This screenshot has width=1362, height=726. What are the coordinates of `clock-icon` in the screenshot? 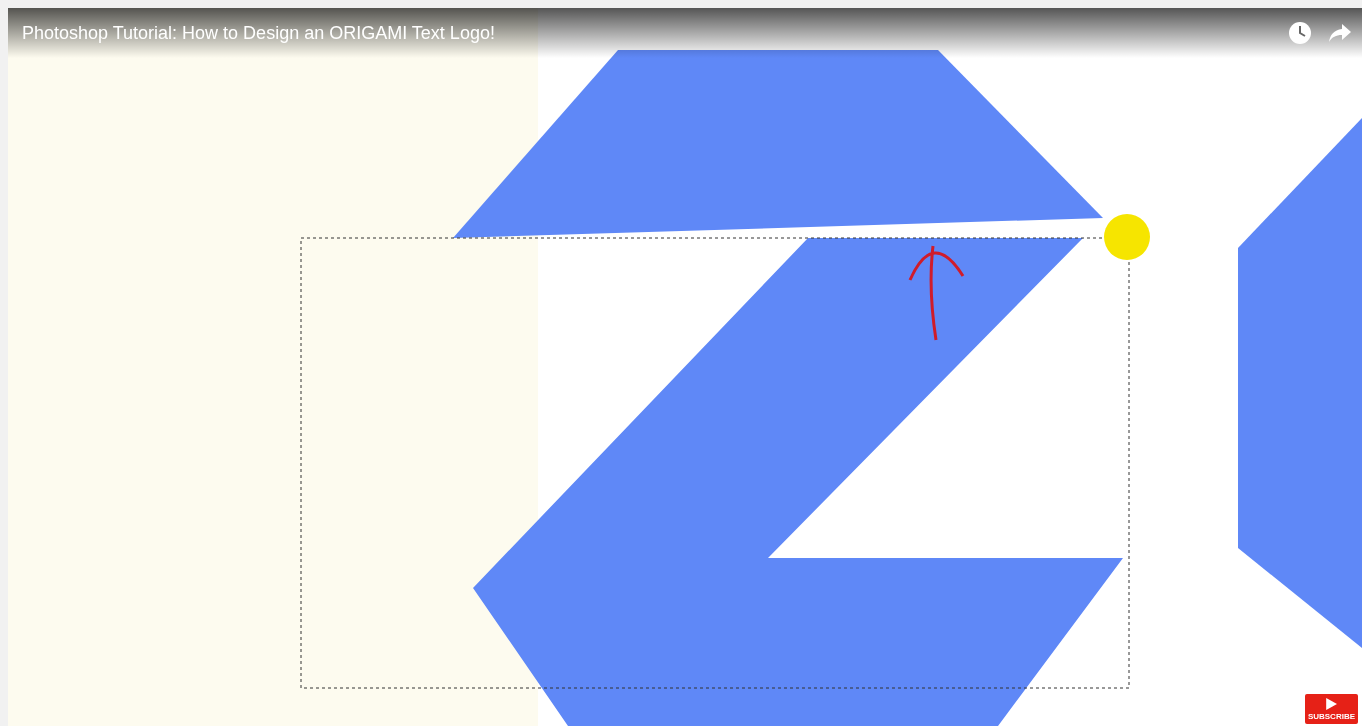 It's located at (1300, 33).